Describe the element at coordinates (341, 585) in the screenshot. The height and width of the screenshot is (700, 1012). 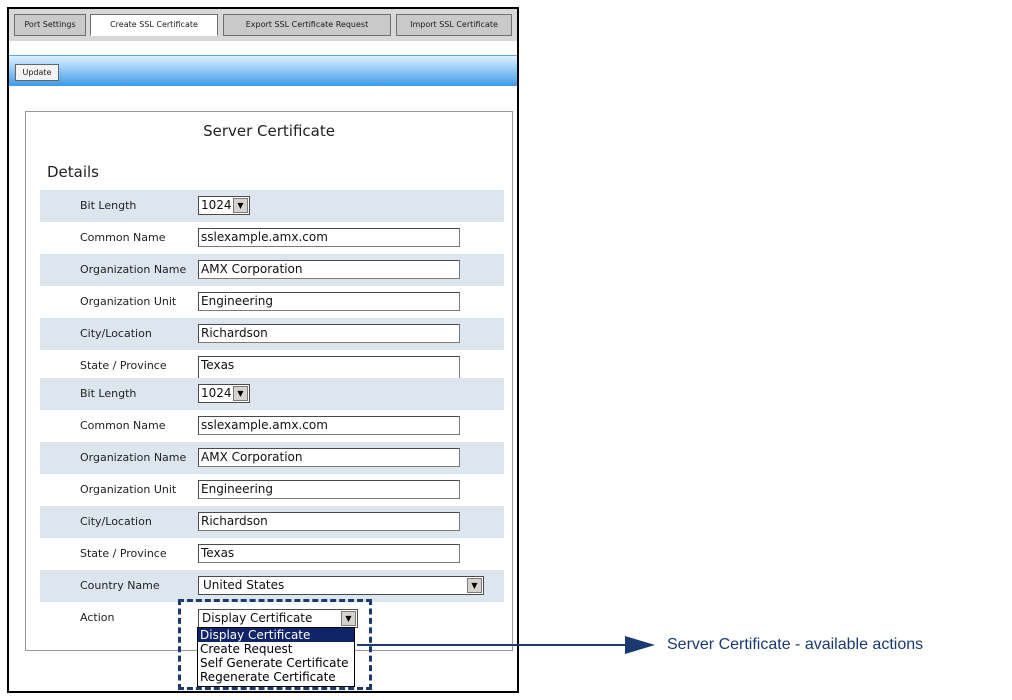
I see `country-select: United States ▼` at that location.